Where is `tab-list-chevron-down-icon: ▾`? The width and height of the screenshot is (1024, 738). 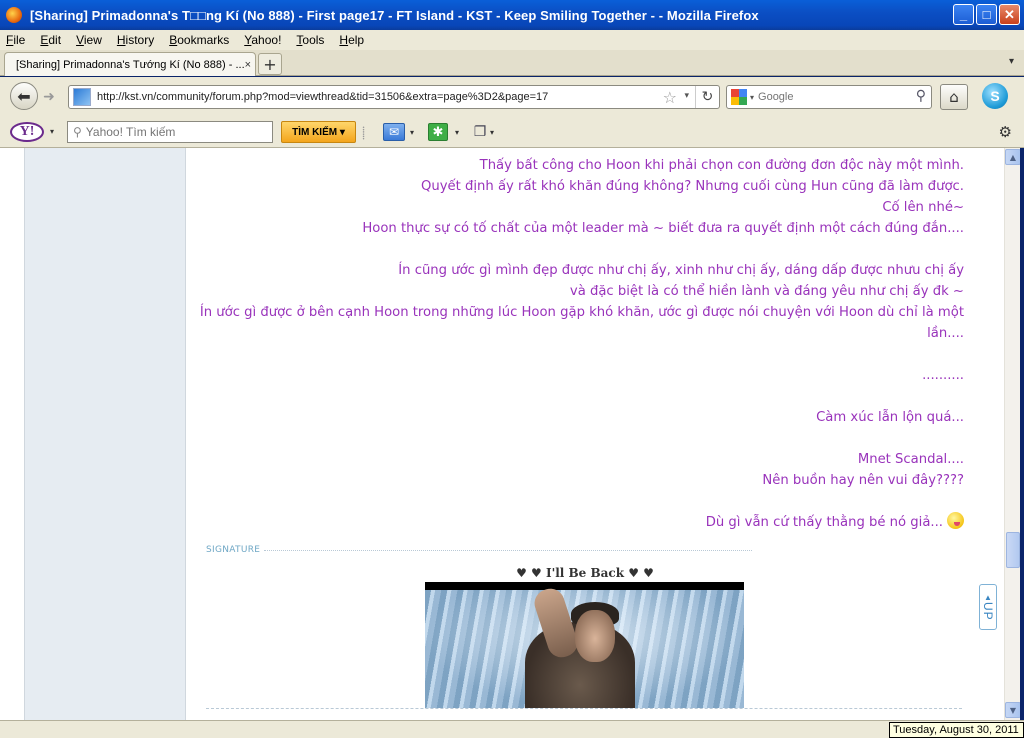 tab-list-chevron-down-icon: ▾ is located at coordinates (1011, 61).